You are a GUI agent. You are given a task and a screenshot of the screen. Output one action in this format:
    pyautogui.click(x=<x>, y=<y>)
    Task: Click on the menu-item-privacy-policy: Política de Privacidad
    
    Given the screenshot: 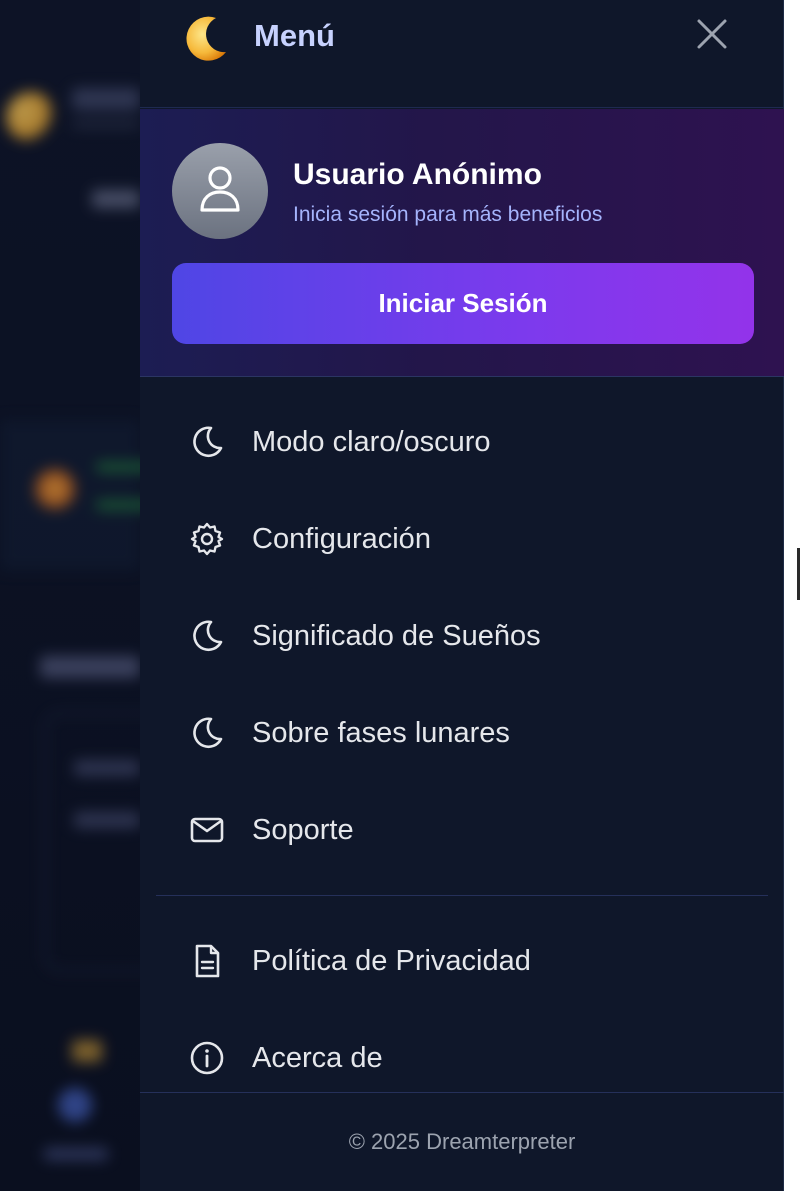 What is the action you would take?
    pyautogui.click(x=462, y=961)
    